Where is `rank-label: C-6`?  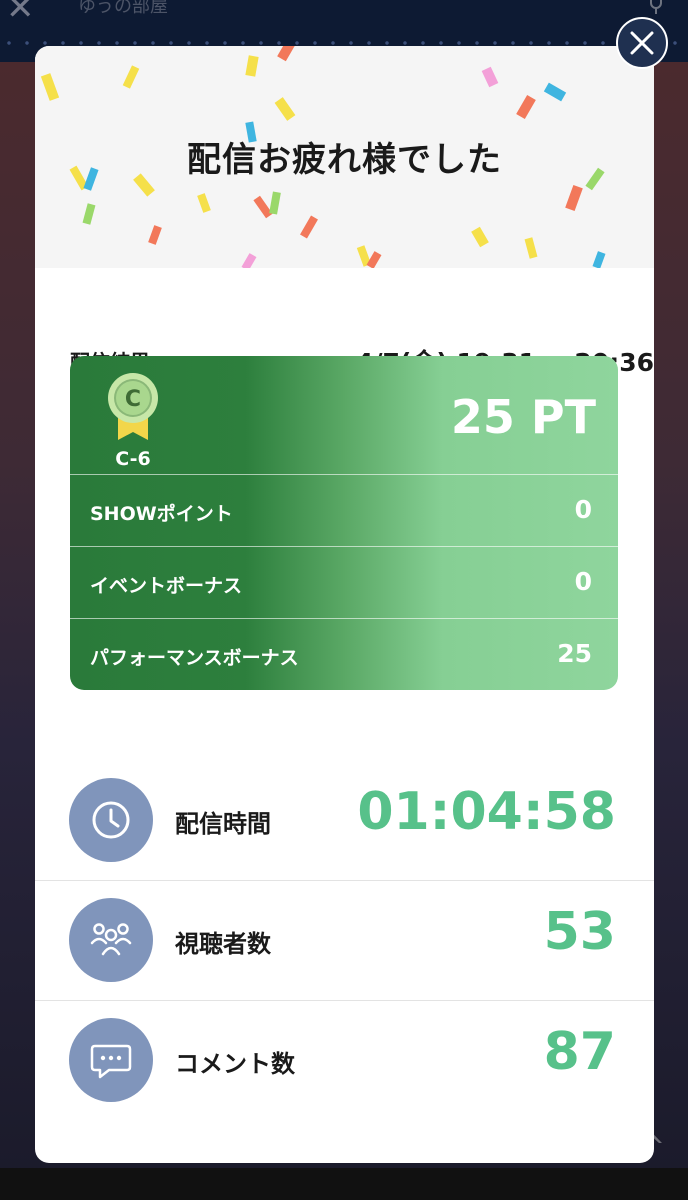 rank-label: C-6 is located at coordinates (133, 459).